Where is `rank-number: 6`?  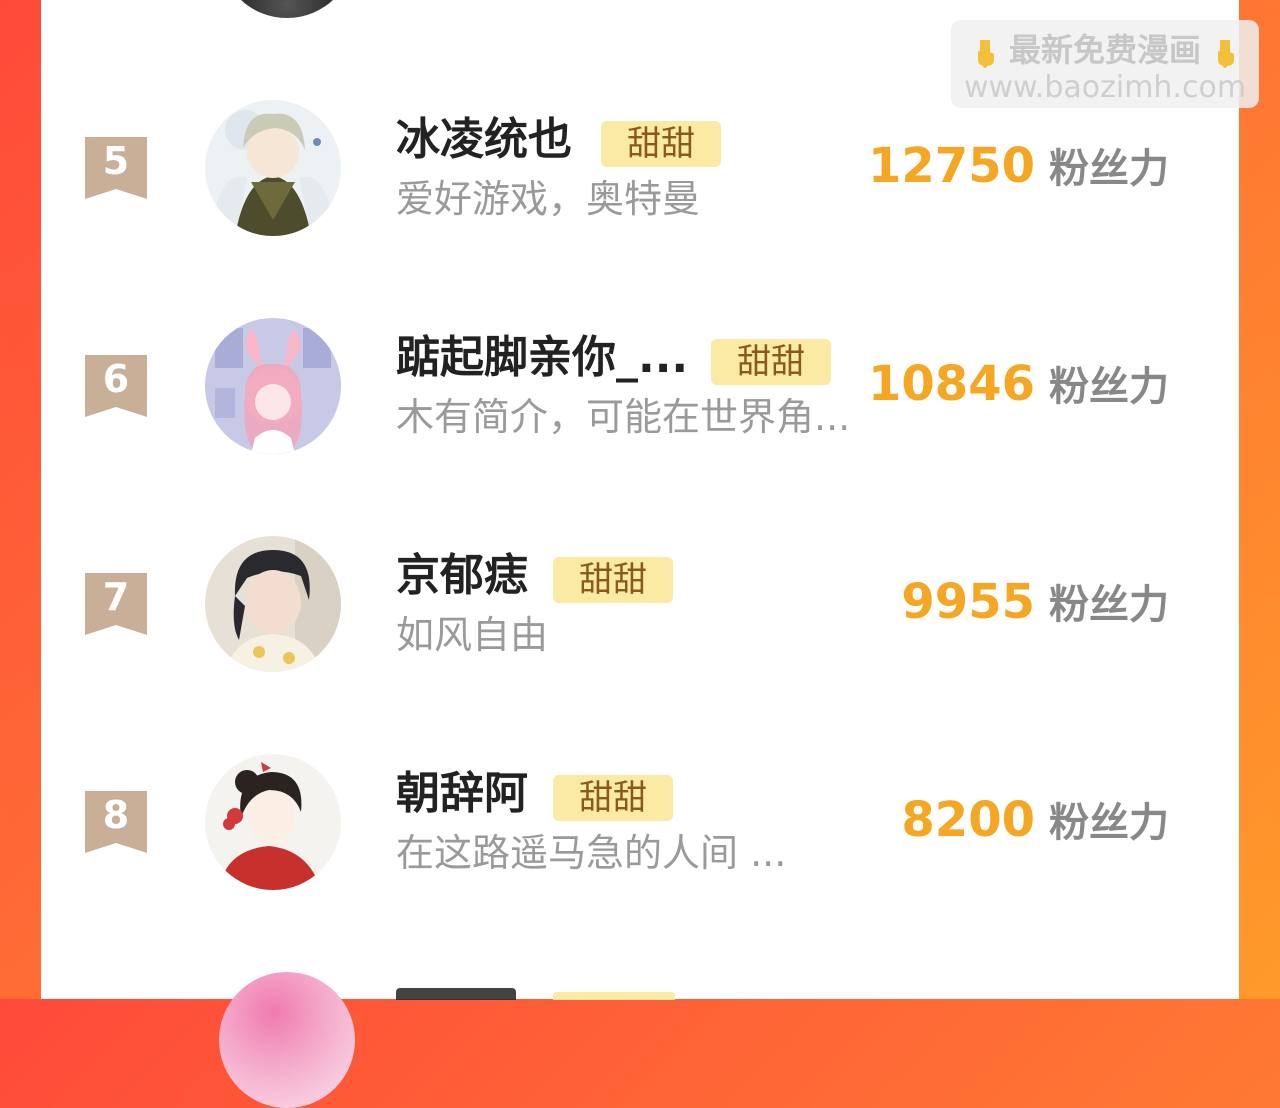 rank-number: 6 is located at coordinates (116, 379).